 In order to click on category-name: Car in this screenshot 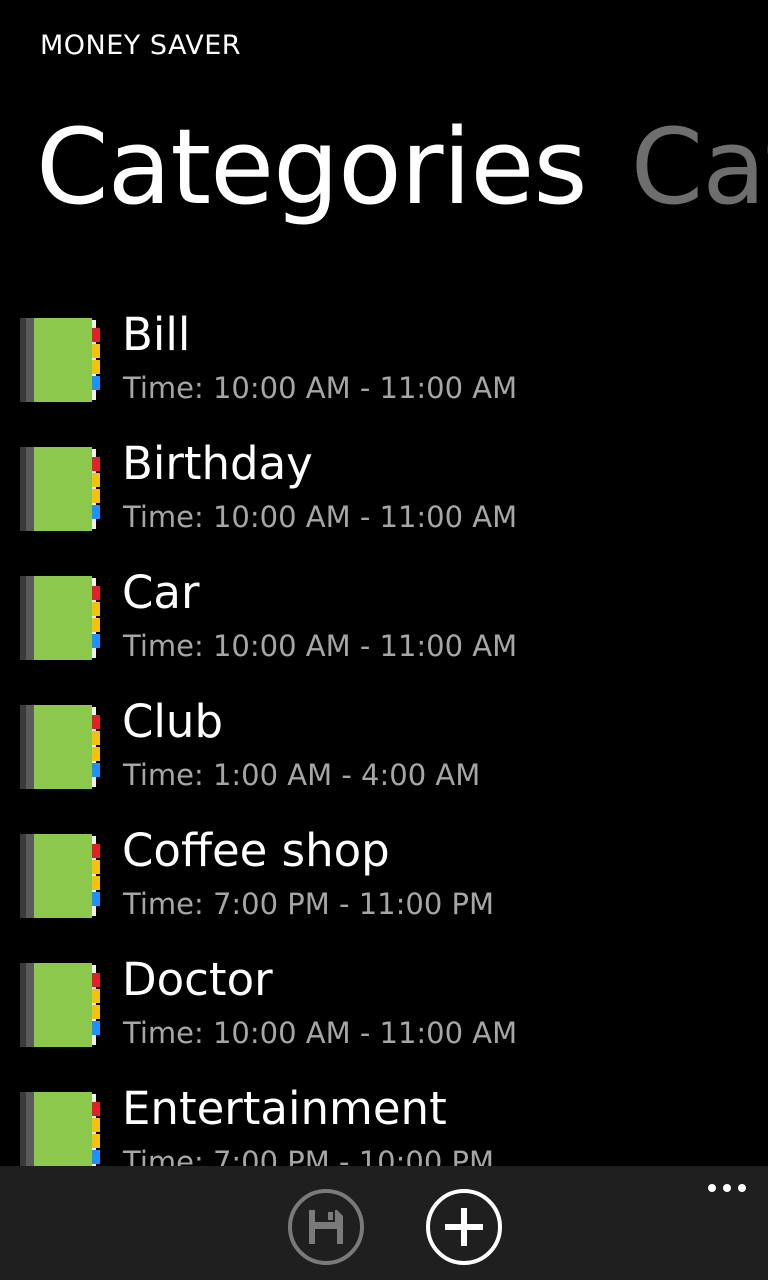, I will do `click(161, 592)`.